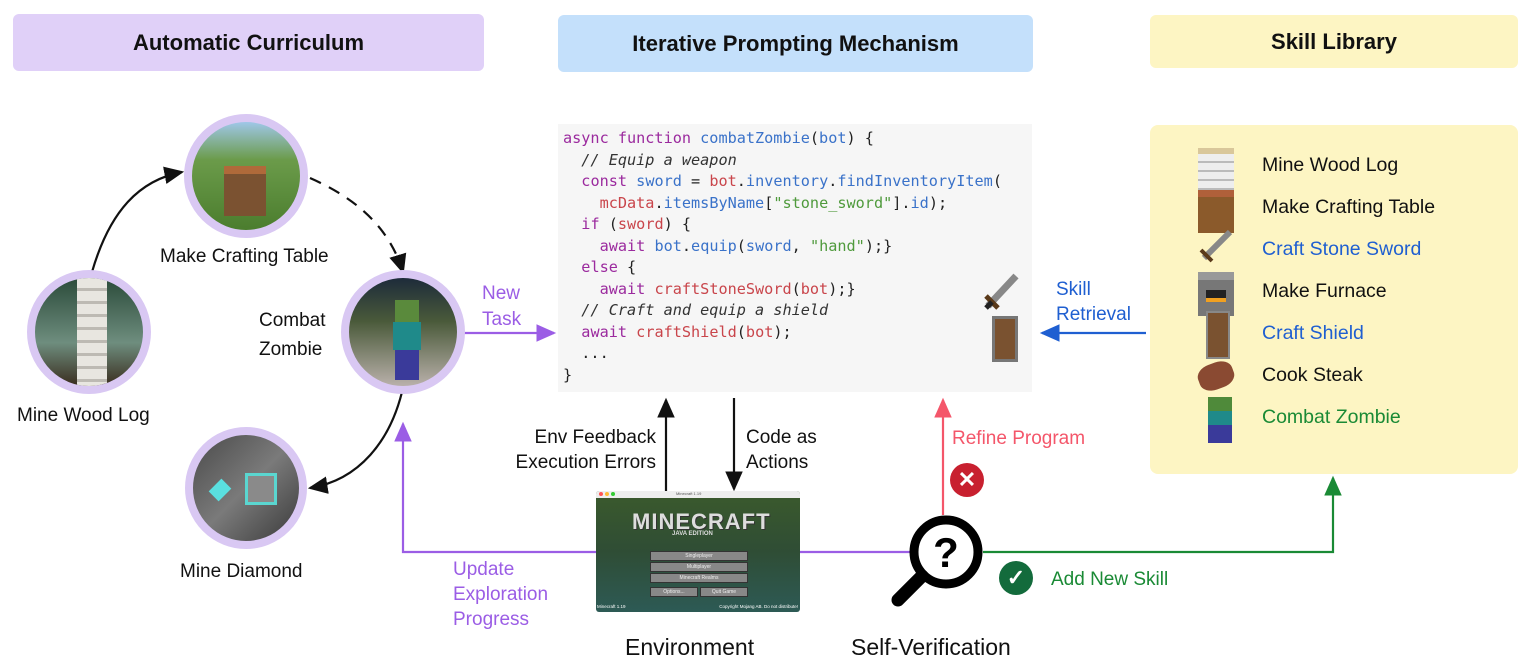 The image size is (1527, 672). What do you see at coordinates (686, 331) in the screenshot?
I see `code-line: await craftShield(bot);` at bounding box center [686, 331].